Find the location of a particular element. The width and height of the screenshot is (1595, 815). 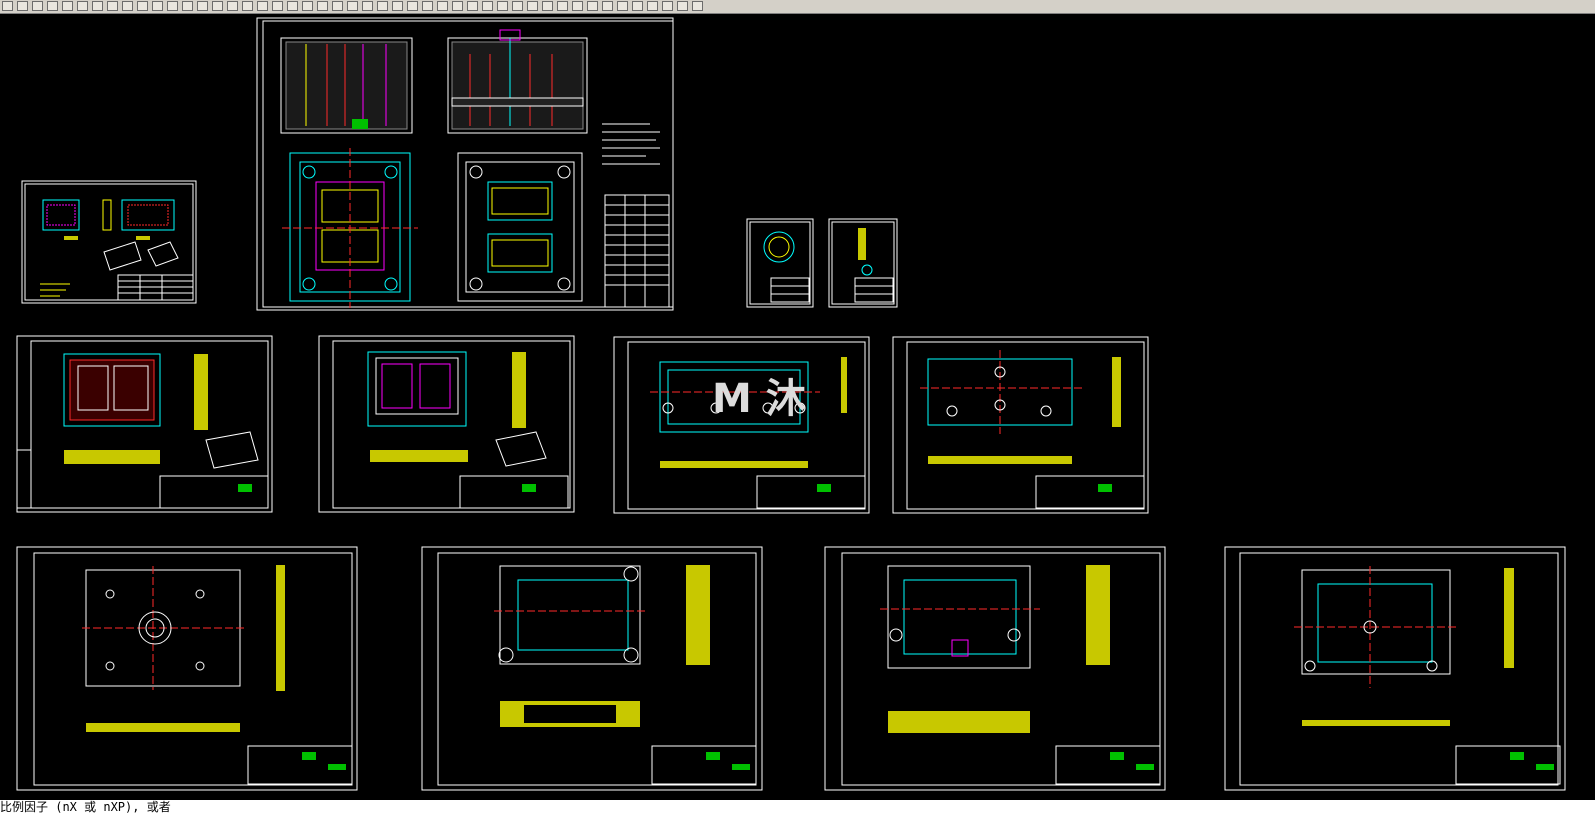

zoom-icon is located at coordinates (187, 6).